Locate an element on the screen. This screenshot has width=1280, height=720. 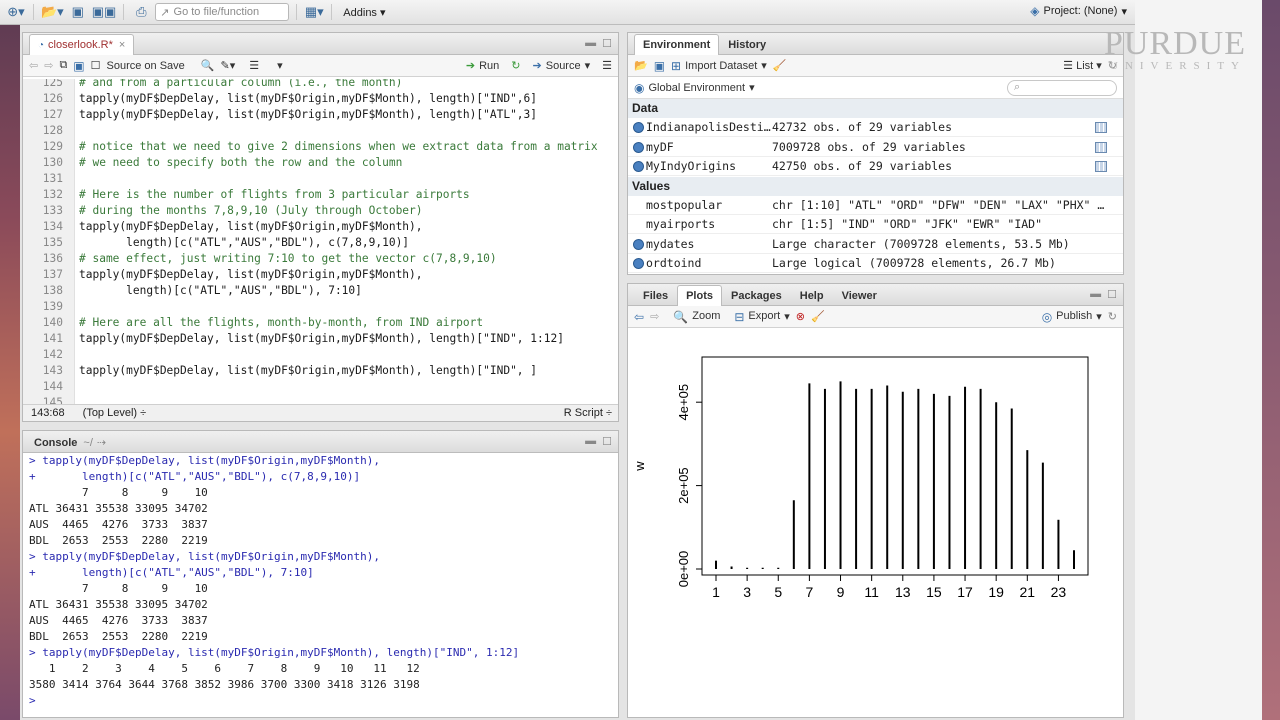
new-file-icon: ⊕▾ is located at coordinates (16, 12).